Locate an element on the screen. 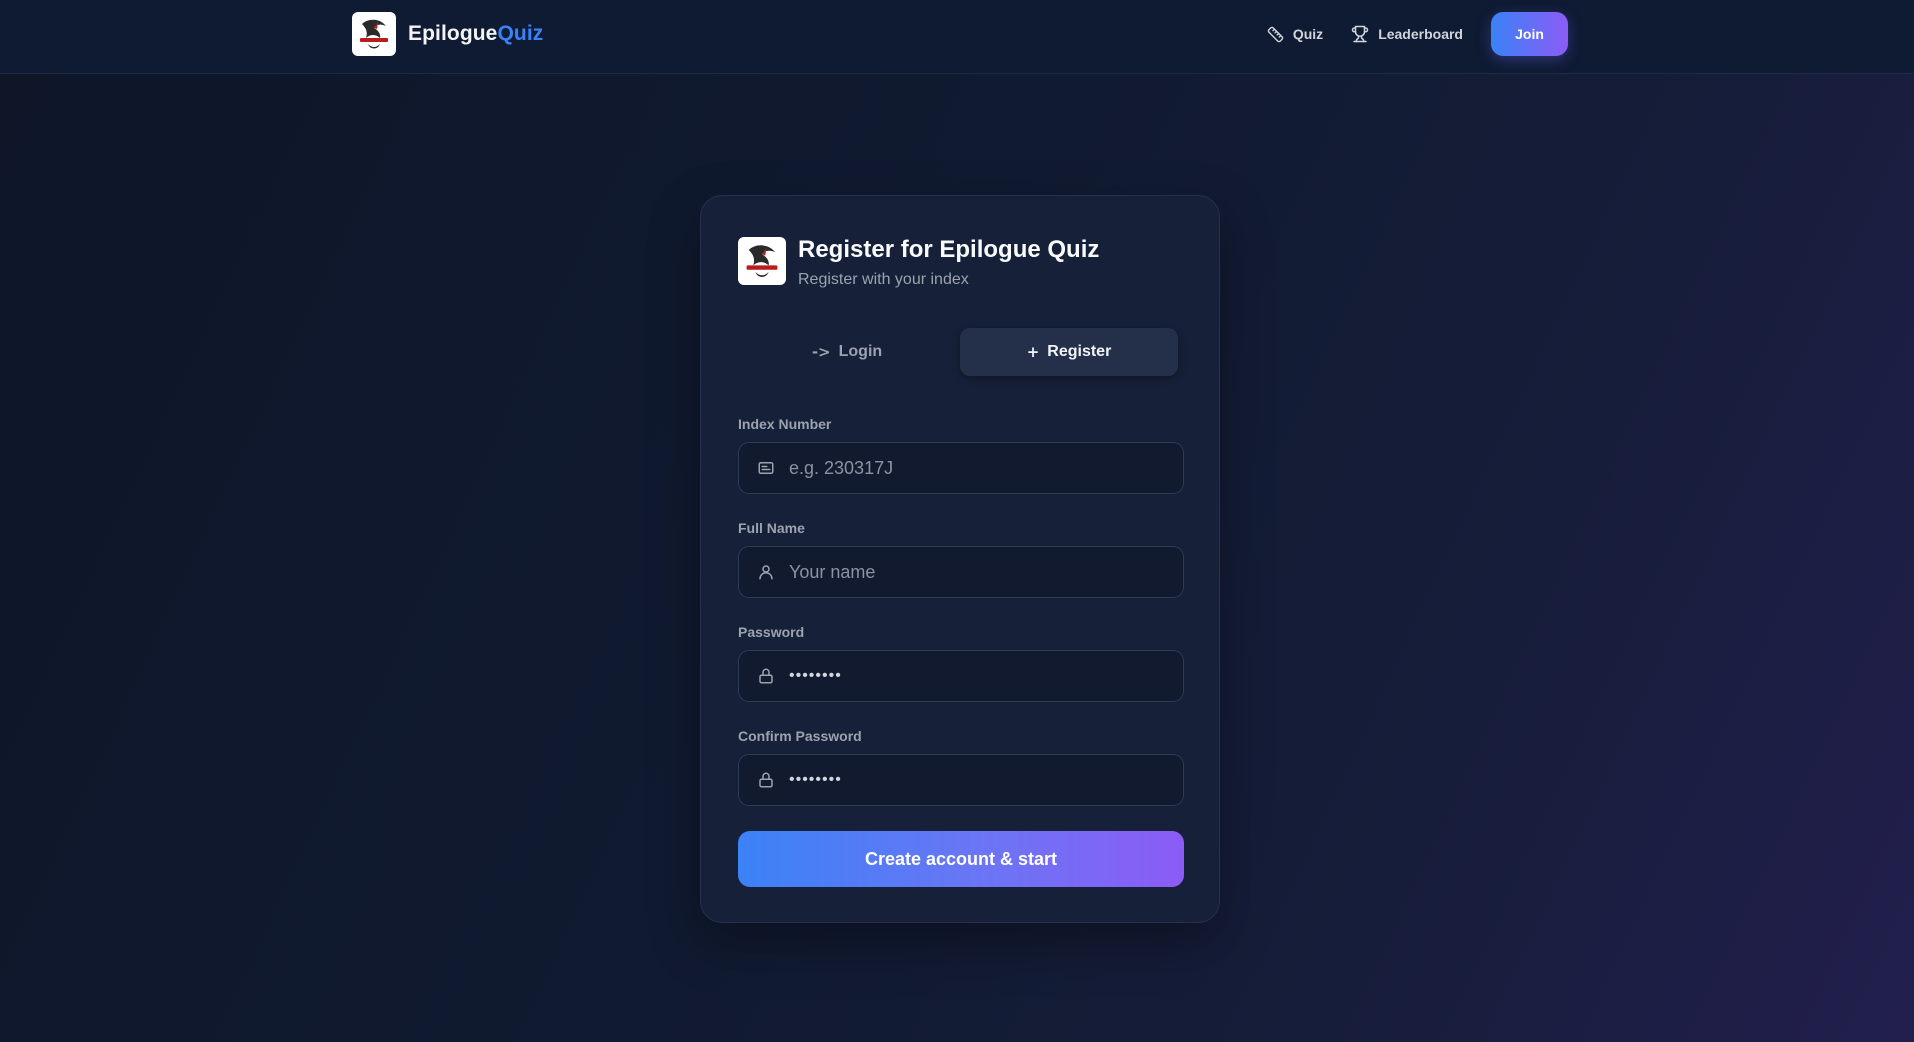  index-number-input is located at coordinates (978, 468).